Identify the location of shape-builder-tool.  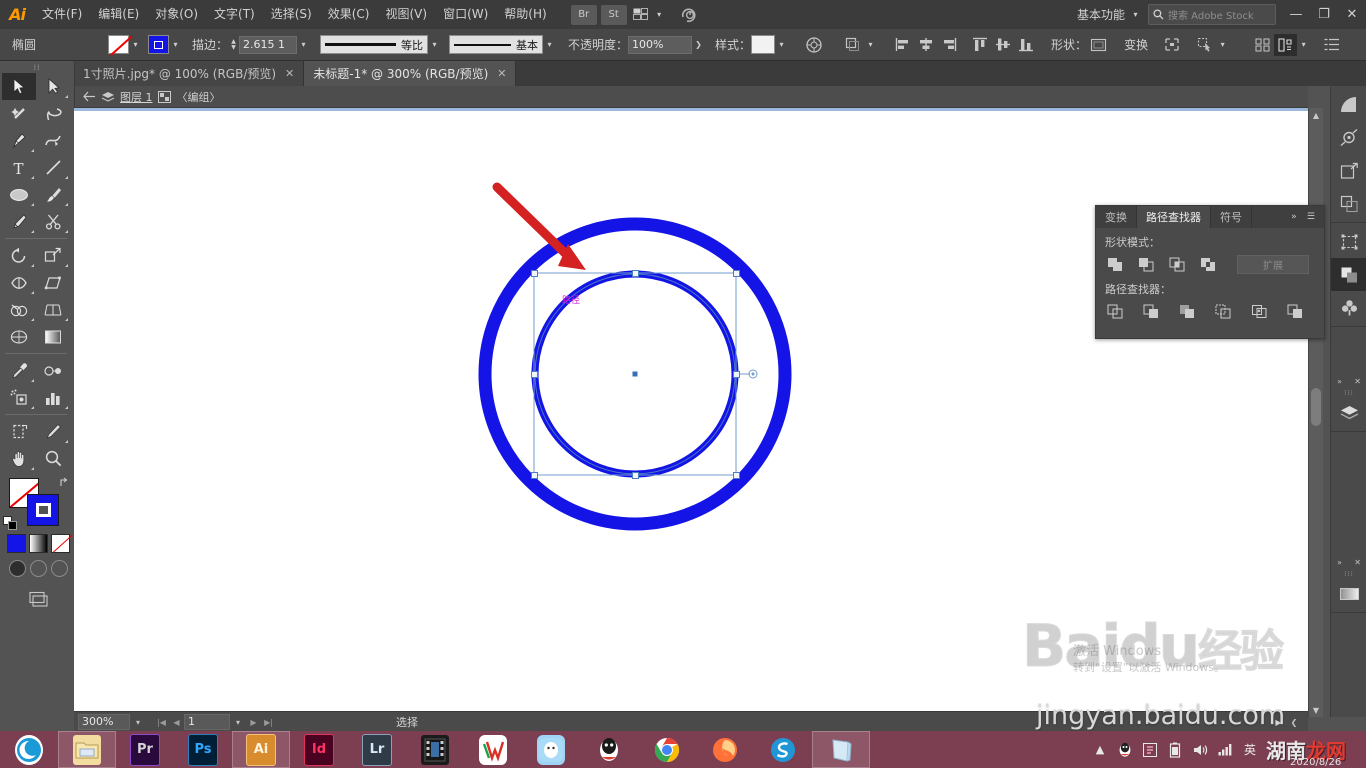
(19, 309).